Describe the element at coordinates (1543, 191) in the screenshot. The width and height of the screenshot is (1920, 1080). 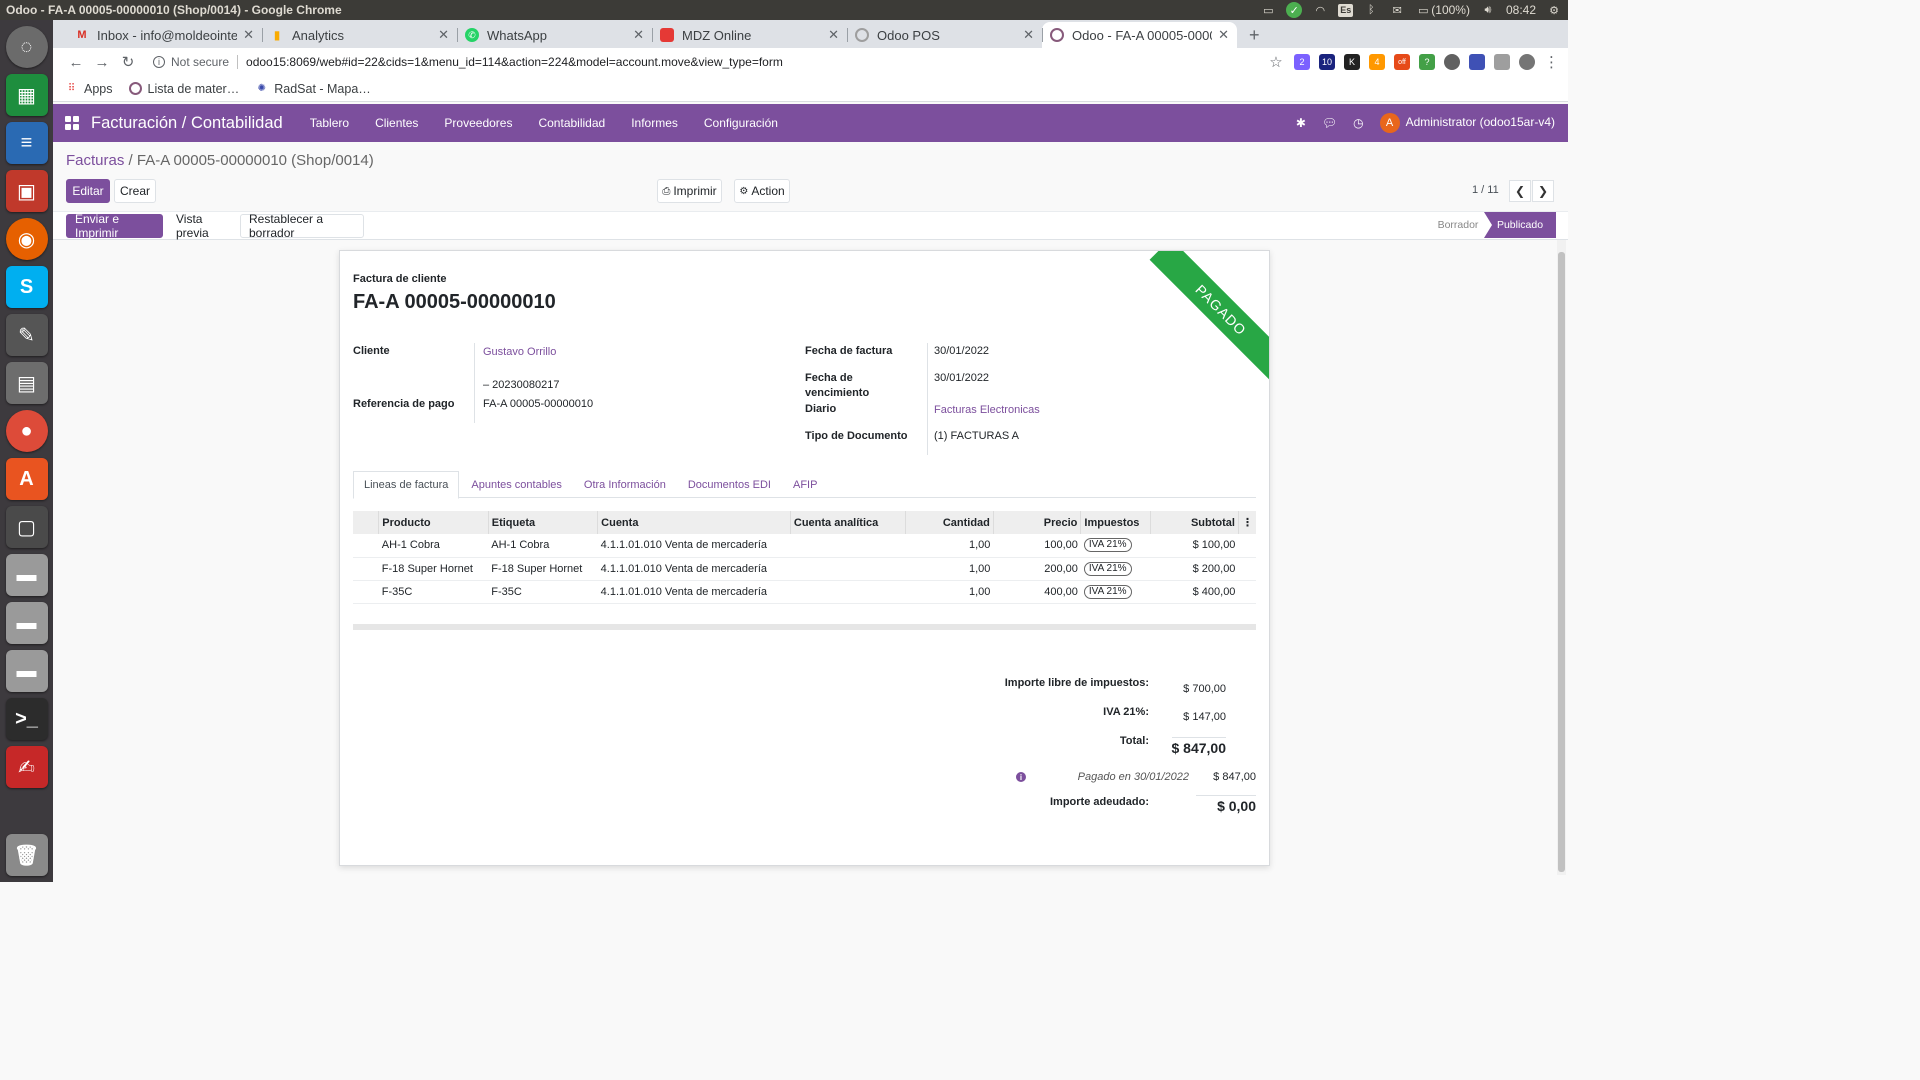
I see `chevron-right-icon: ❯` at that location.